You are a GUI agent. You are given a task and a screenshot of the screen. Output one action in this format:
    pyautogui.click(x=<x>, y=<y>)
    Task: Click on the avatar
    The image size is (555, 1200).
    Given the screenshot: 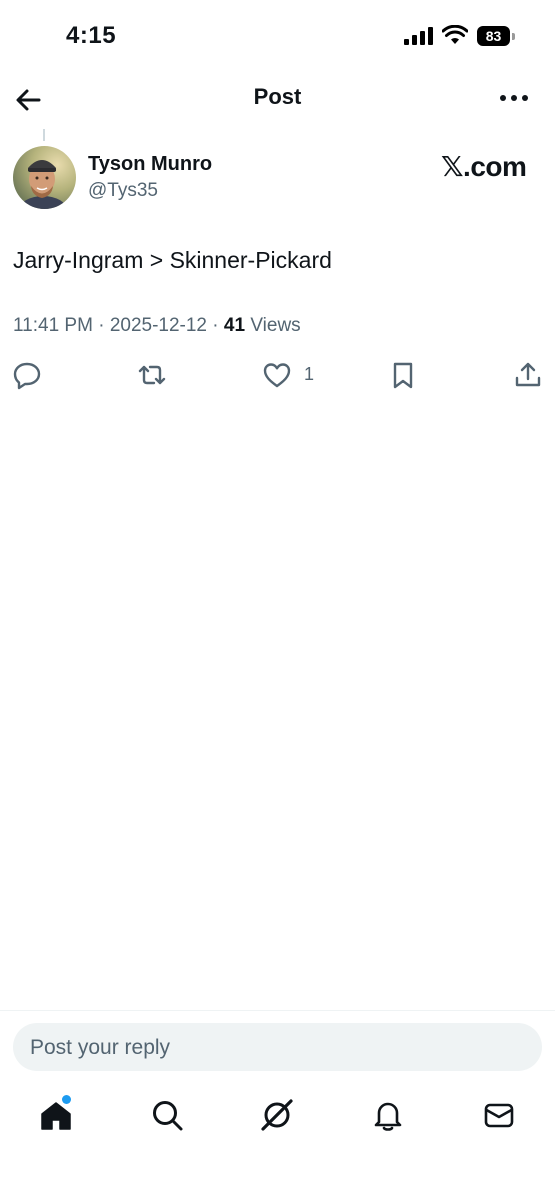 What is the action you would take?
    pyautogui.click(x=44, y=177)
    